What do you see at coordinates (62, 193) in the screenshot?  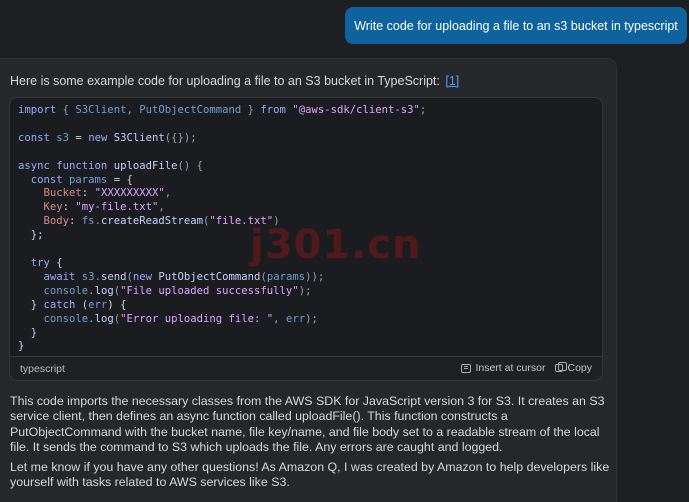 I see `code-token: Bucket` at bounding box center [62, 193].